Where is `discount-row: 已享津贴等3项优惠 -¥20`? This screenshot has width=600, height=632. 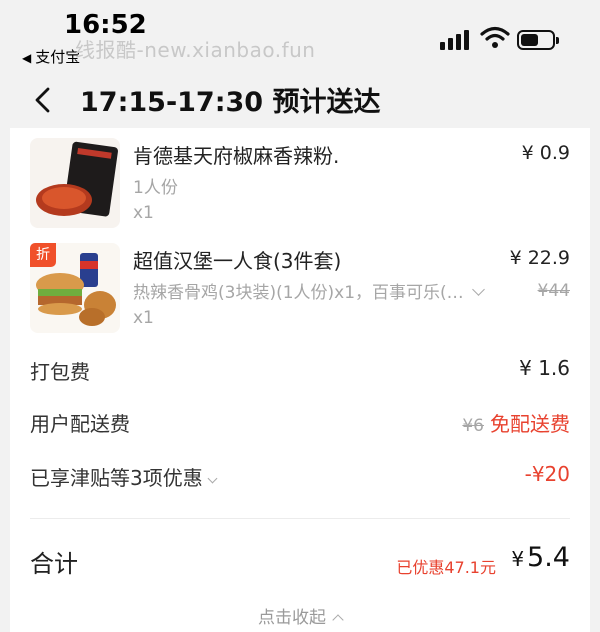 discount-row: 已享津贴等3项优惠 -¥20 is located at coordinates (300, 476).